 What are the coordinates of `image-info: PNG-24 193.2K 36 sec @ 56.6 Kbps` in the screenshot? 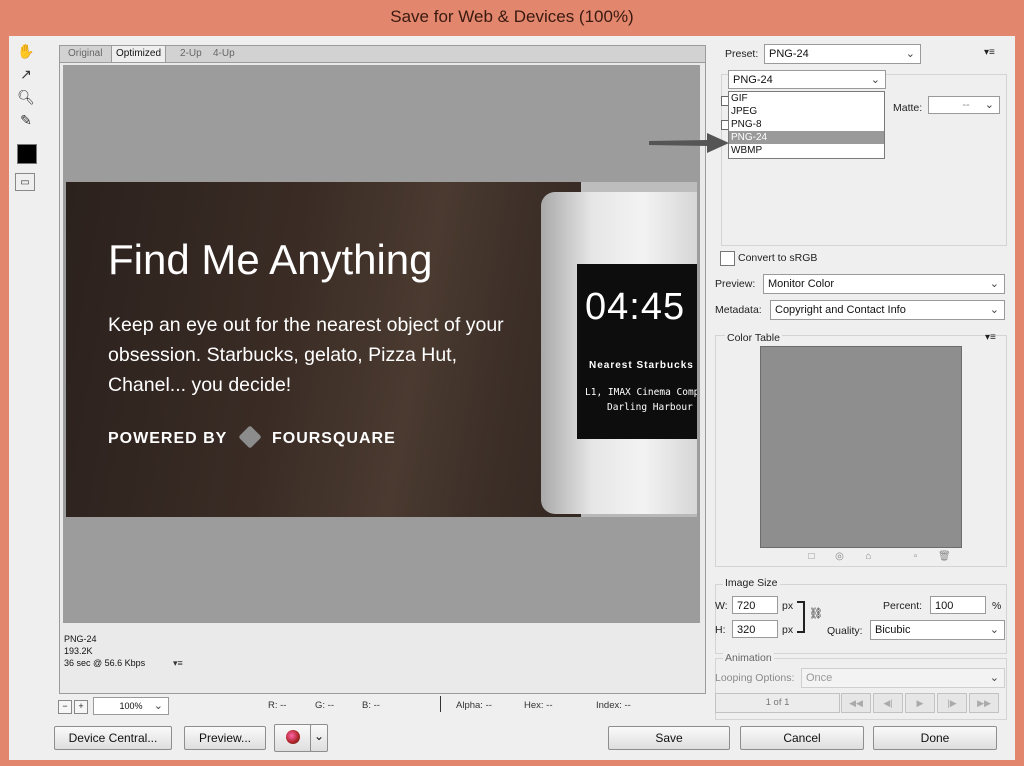 It's located at (104, 651).